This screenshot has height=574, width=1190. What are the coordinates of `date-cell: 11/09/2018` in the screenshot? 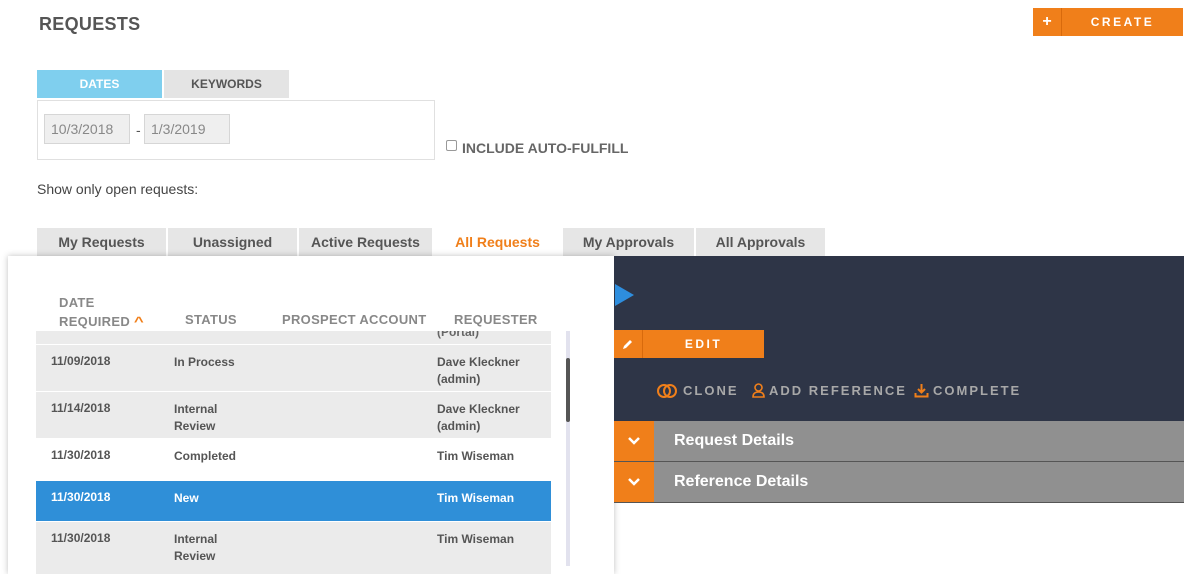 It's located at (81, 361).